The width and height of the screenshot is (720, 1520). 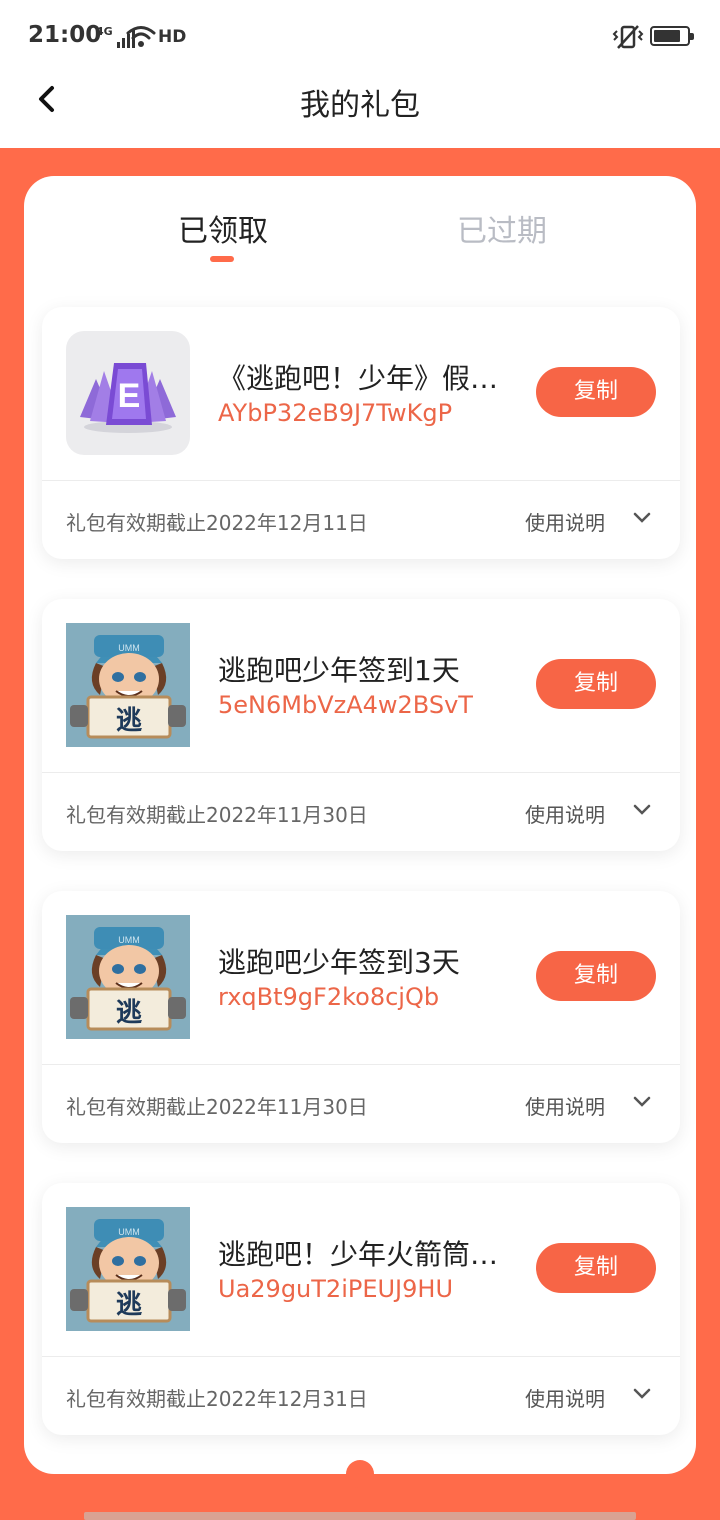 I want to click on navigation-bar: 我的礼包, so click(x=360, y=110).